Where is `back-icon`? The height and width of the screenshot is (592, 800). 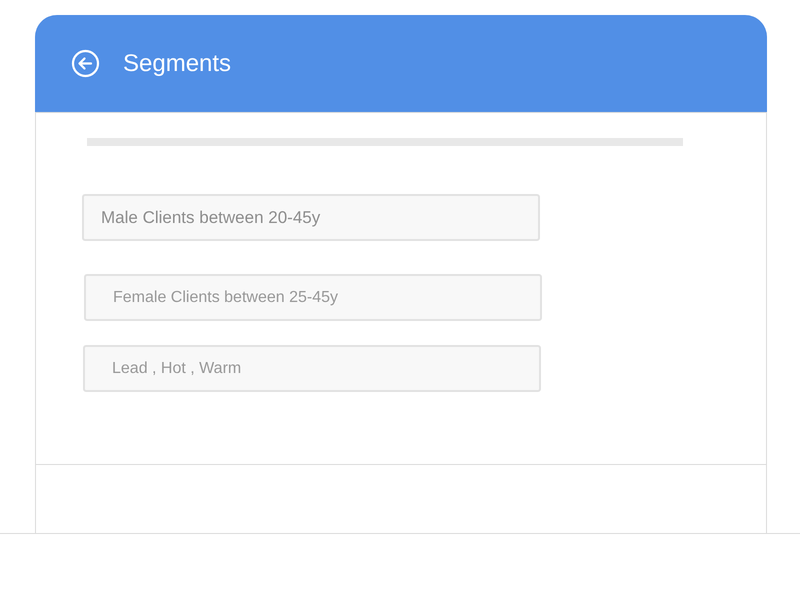 back-icon is located at coordinates (85, 63).